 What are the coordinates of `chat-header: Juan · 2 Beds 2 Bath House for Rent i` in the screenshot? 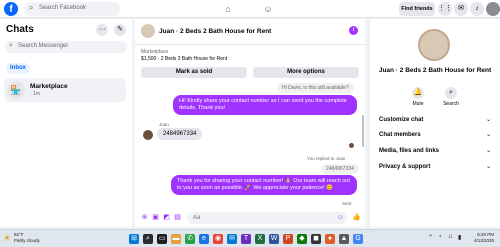 It's located at (250, 32).